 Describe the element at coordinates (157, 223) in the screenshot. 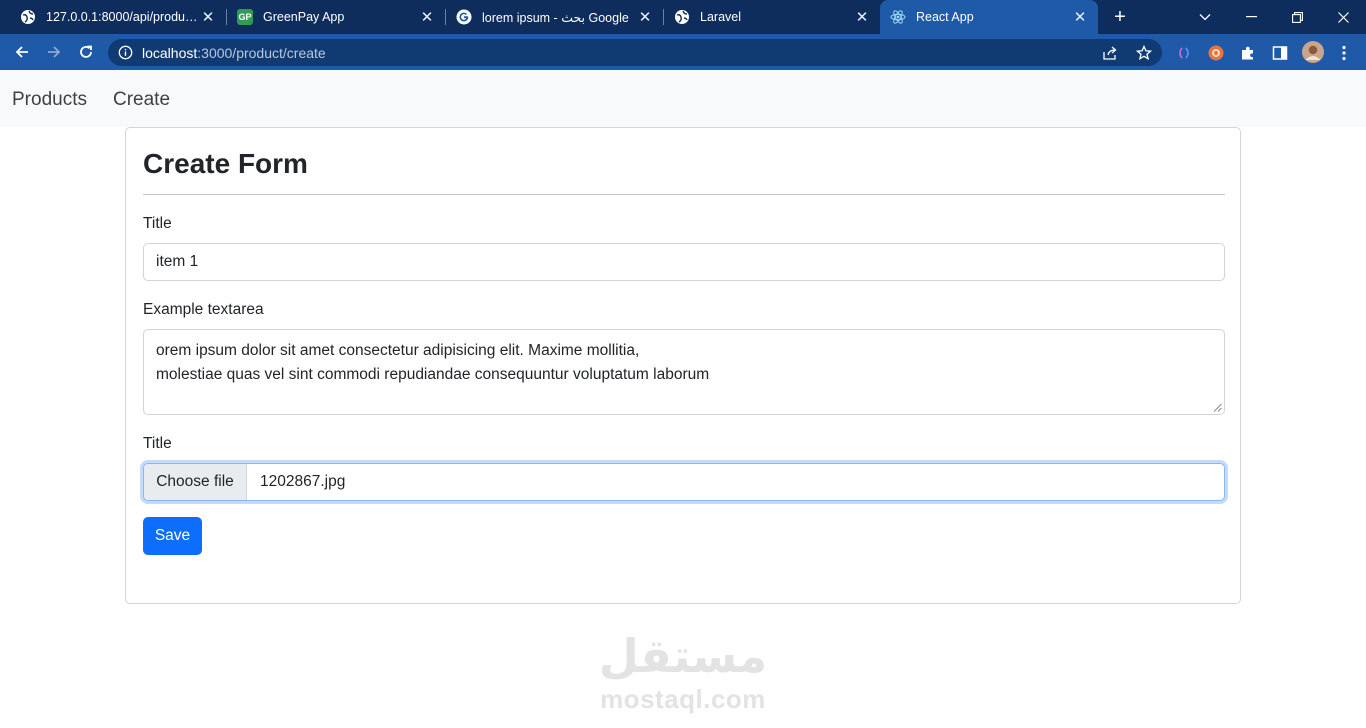

I see `title-label: Title` at that location.